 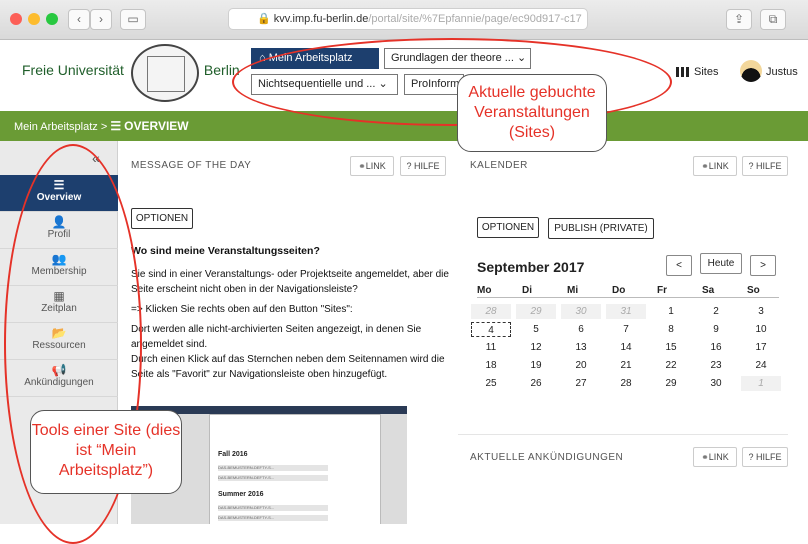 I want to click on calendar-day: 9, so click(x=716, y=329).